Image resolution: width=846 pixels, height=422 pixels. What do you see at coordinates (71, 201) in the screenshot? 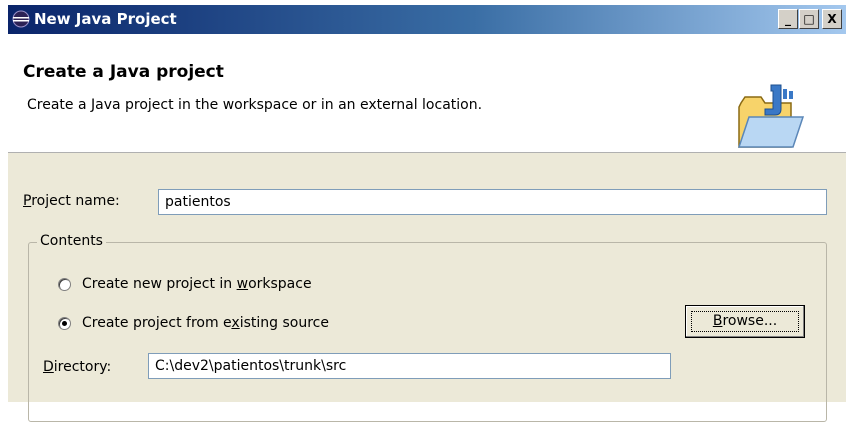
I see `project-name-label: Project name:` at bounding box center [71, 201].